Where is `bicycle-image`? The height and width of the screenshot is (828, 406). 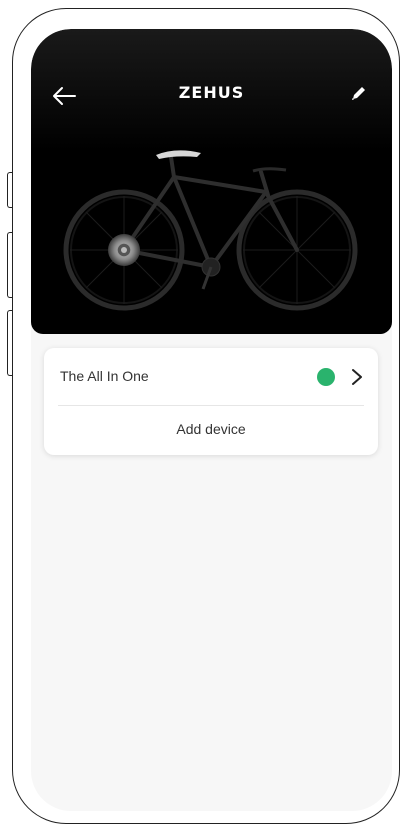 bicycle-image is located at coordinates (210, 230).